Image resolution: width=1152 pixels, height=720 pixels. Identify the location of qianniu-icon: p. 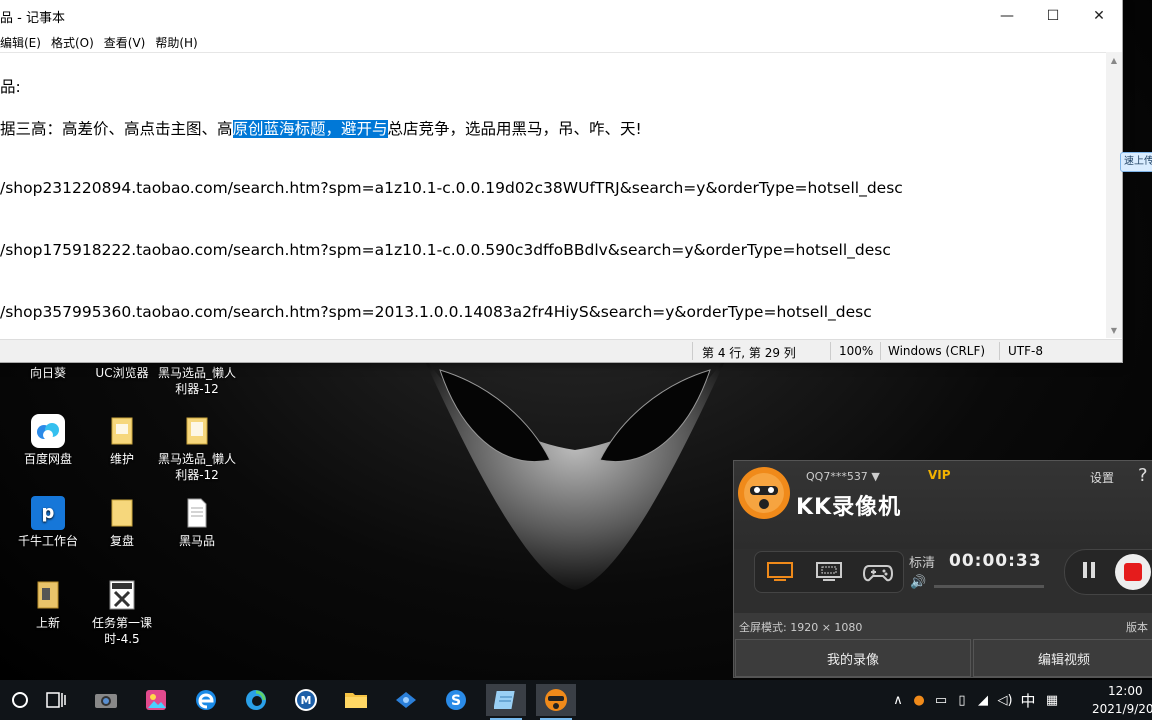
(48, 513).